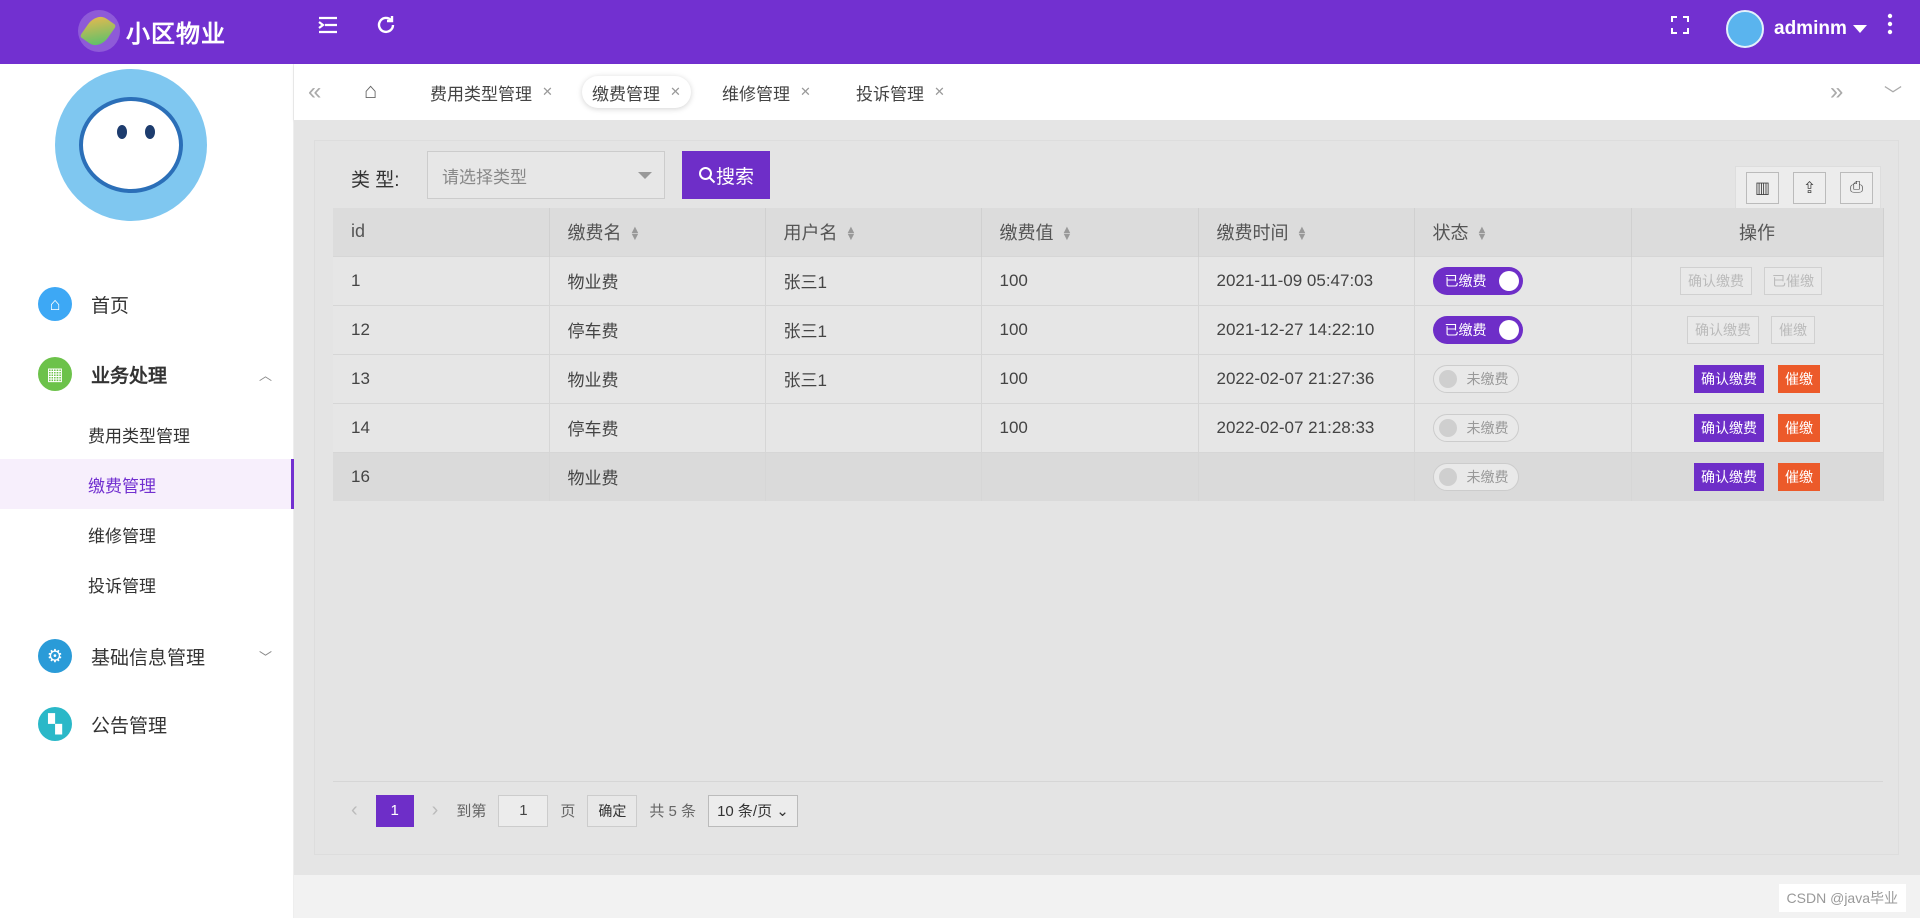  Describe the element at coordinates (1762, 188) in the screenshot. I see `column-filter-icon: ▥` at that location.